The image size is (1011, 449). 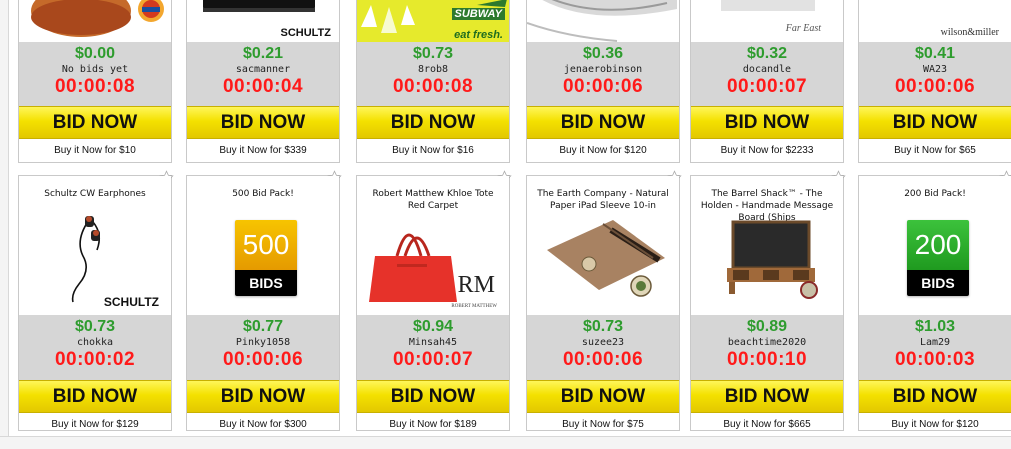 I want to click on current-price: $0.00, so click(x=95, y=53).